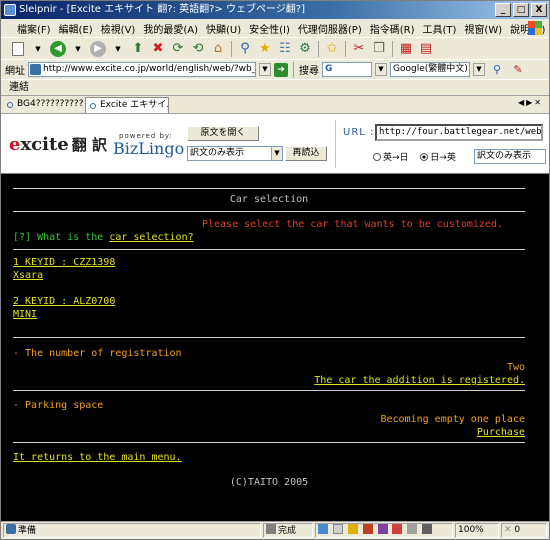 The height and width of the screenshot is (540, 550). I want to click on cut-icon: ✂, so click(359, 49).